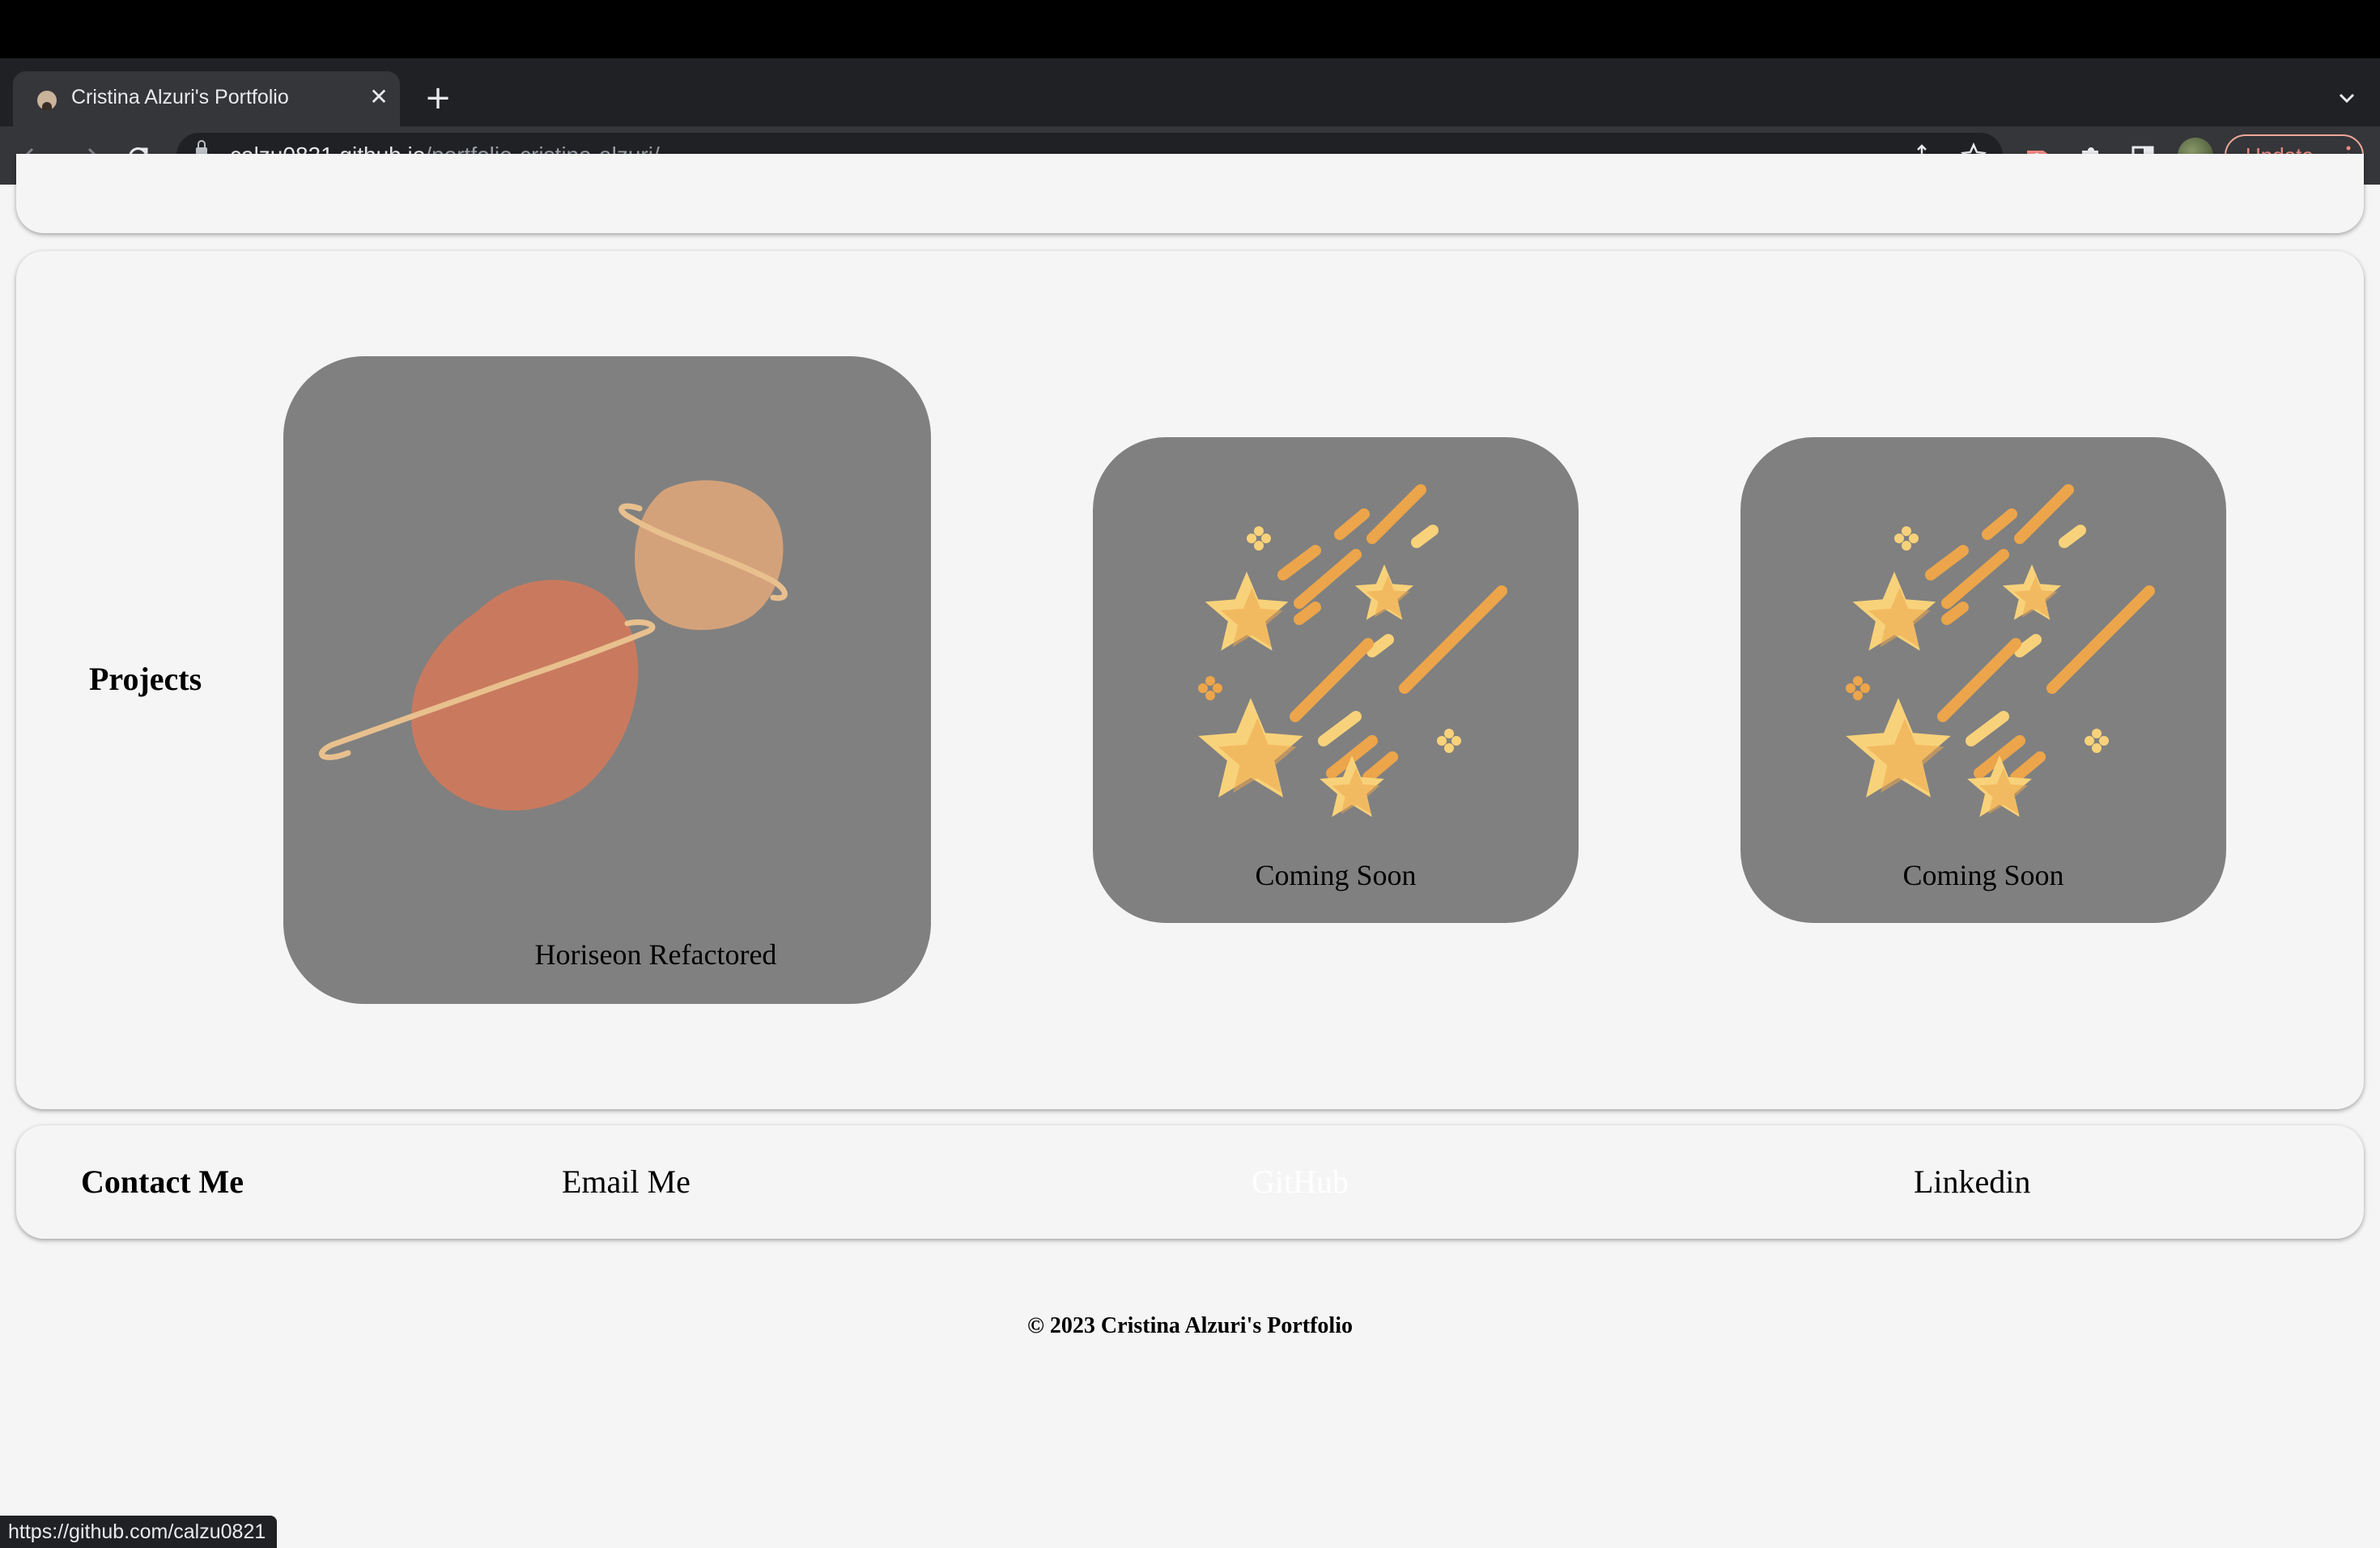 Image resolution: width=2380 pixels, height=1548 pixels. I want to click on linkedin-link: Linkedin, so click(1972, 1182).